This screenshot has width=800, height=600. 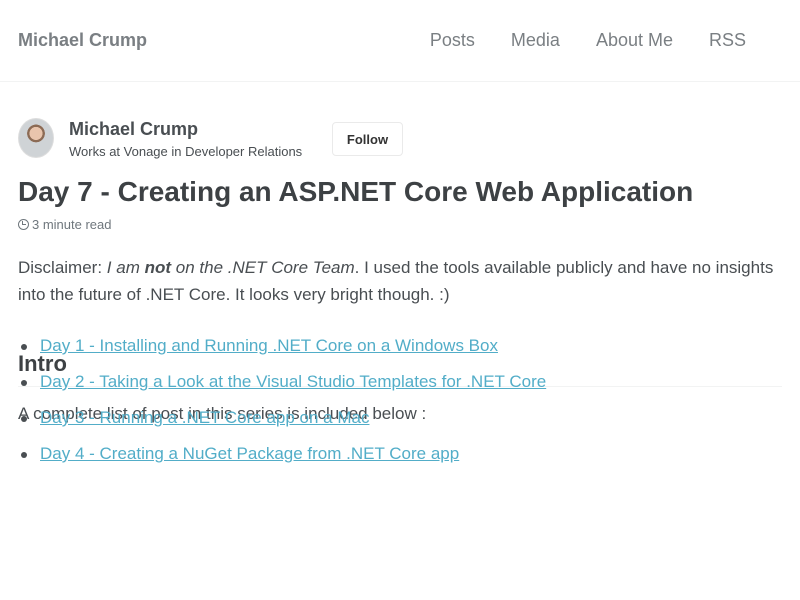 I want to click on disclaimer-italic-2: on the .NET Core Team, so click(x=263, y=267).